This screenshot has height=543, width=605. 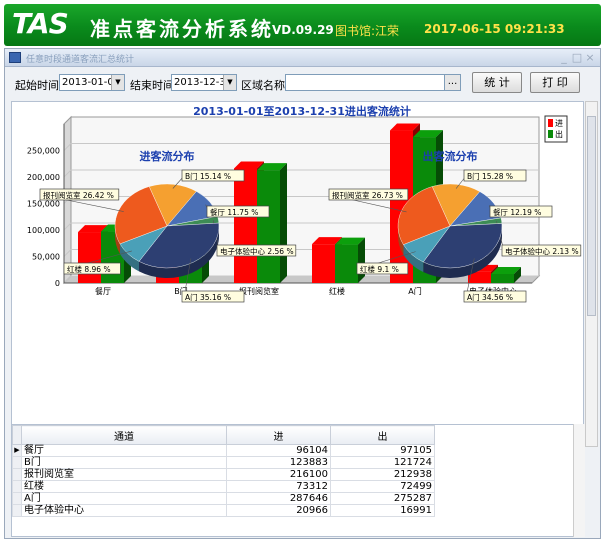 I want to click on pie-label: 报刊阅览室 26.42 %, so click(x=78, y=195).